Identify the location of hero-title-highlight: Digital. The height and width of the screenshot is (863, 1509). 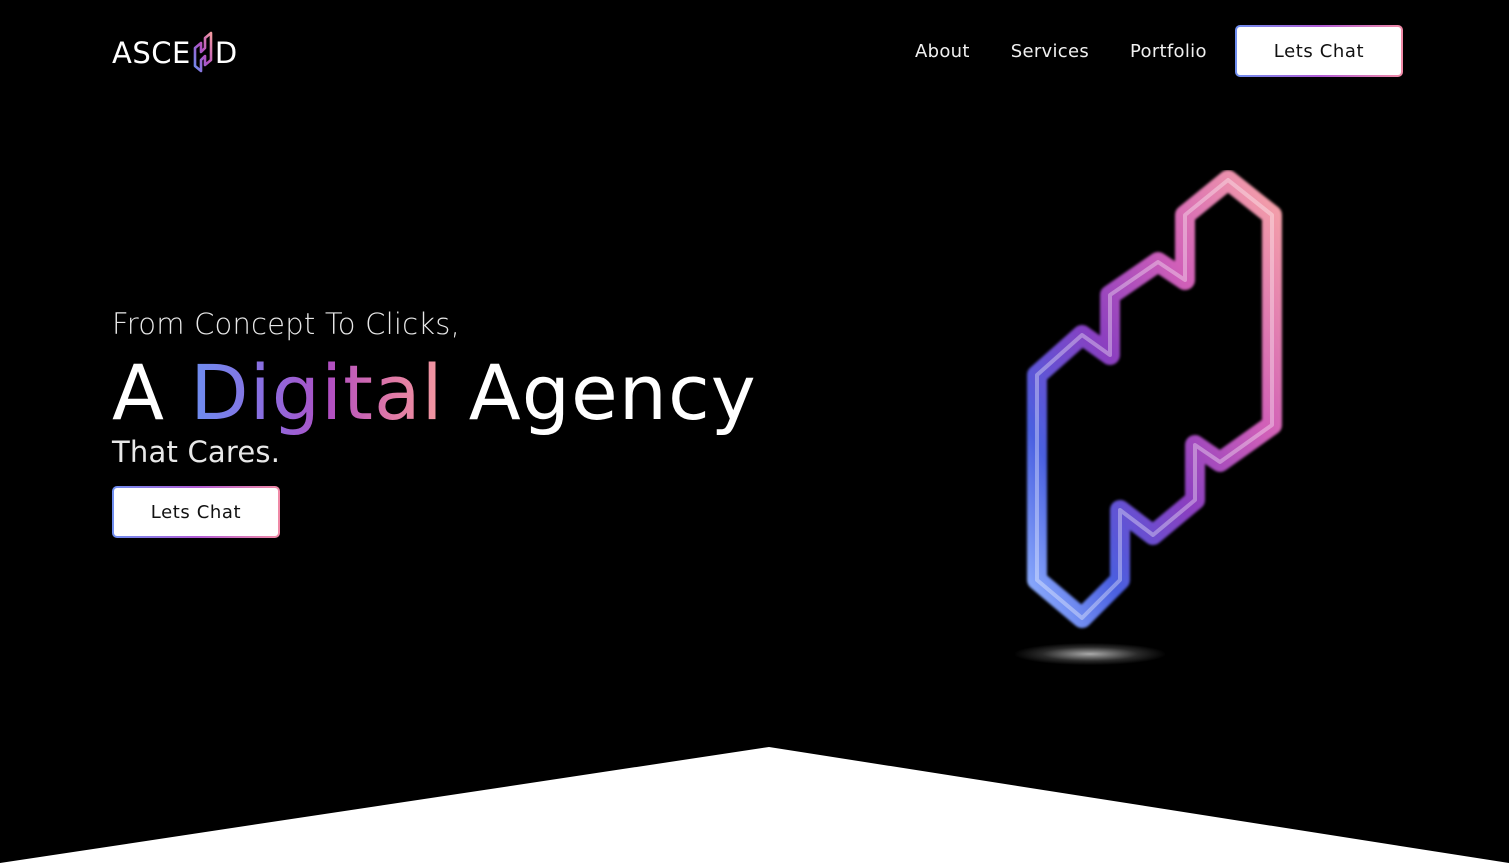
(317, 392).